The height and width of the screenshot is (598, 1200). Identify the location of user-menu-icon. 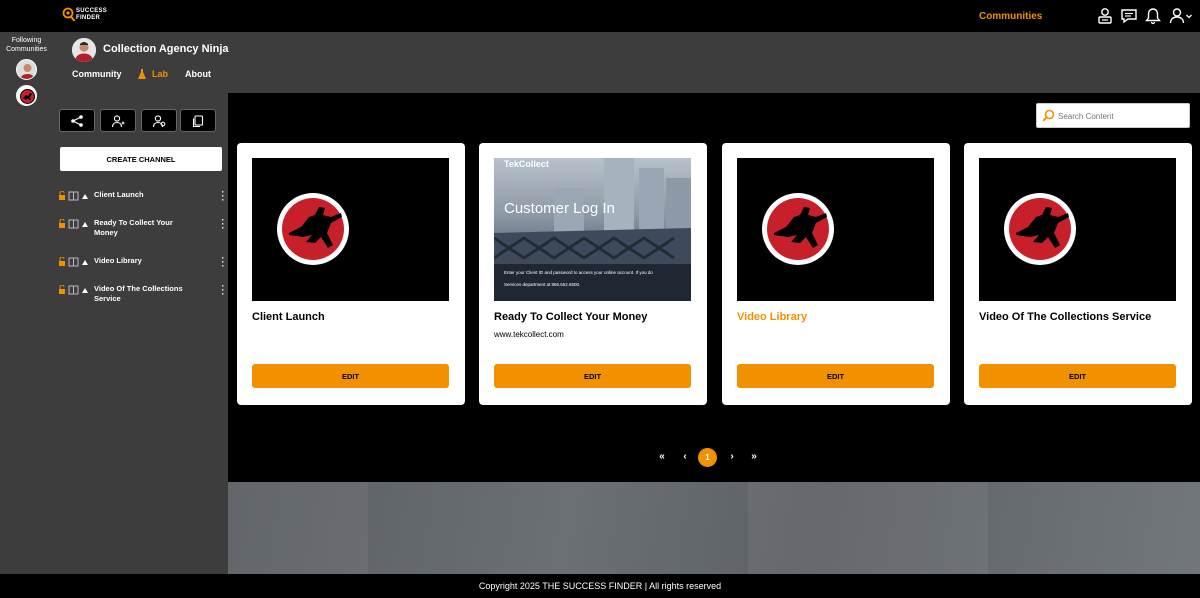
(1181, 16).